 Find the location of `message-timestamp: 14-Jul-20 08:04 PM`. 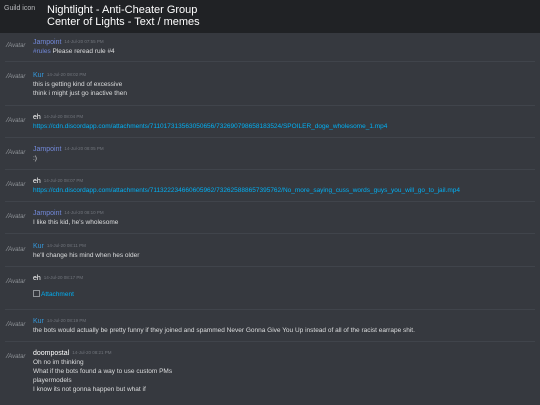

message-timestamp: 14-Jul-20 08:04 PM is located at coordinates (63, 116).